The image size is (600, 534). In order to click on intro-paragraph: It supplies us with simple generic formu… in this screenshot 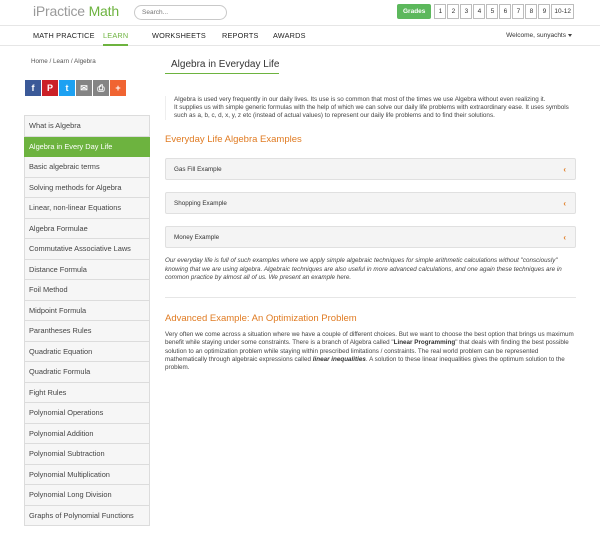, I will do `click(371, 112)`.